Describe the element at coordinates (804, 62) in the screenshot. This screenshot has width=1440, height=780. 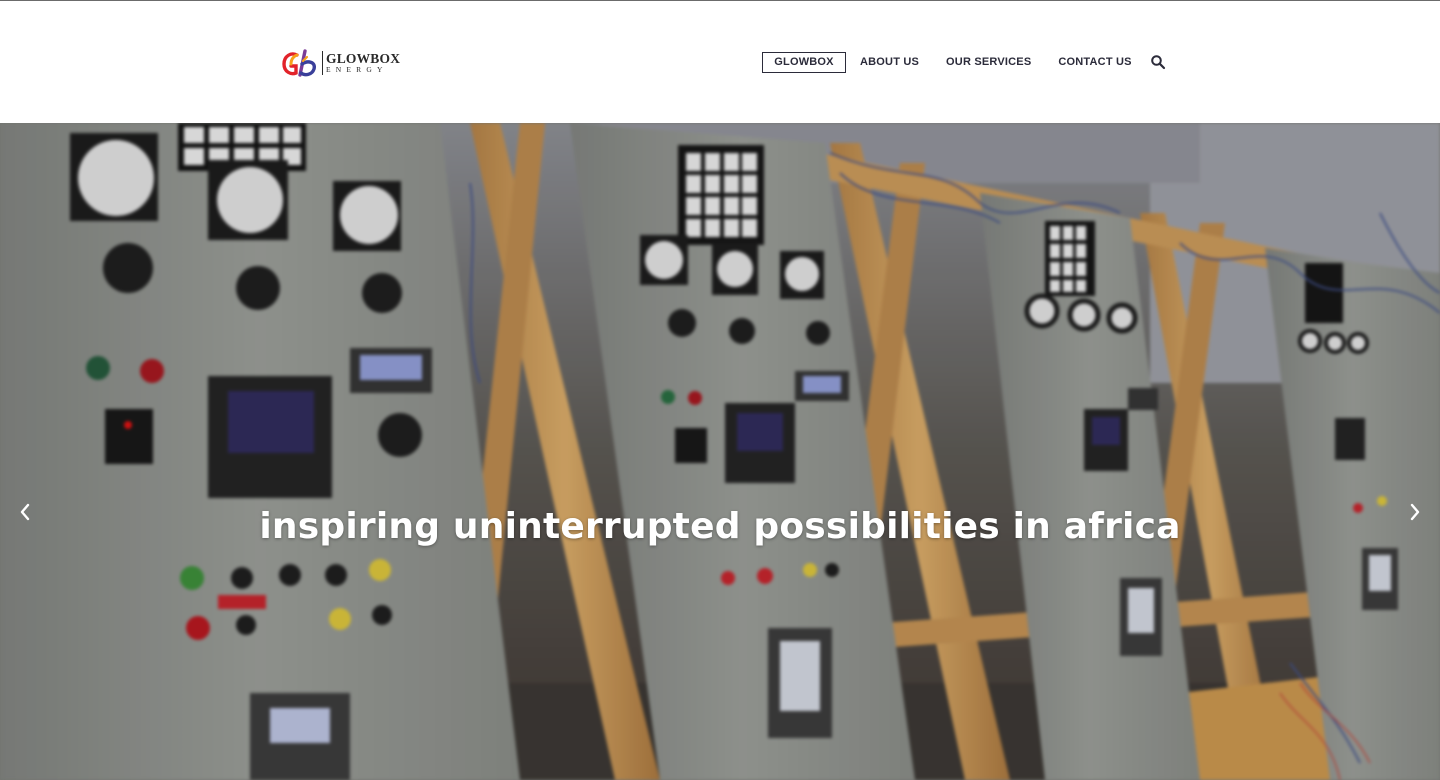
I see `nav-item-glowbox: GLOWBOX` at that location.